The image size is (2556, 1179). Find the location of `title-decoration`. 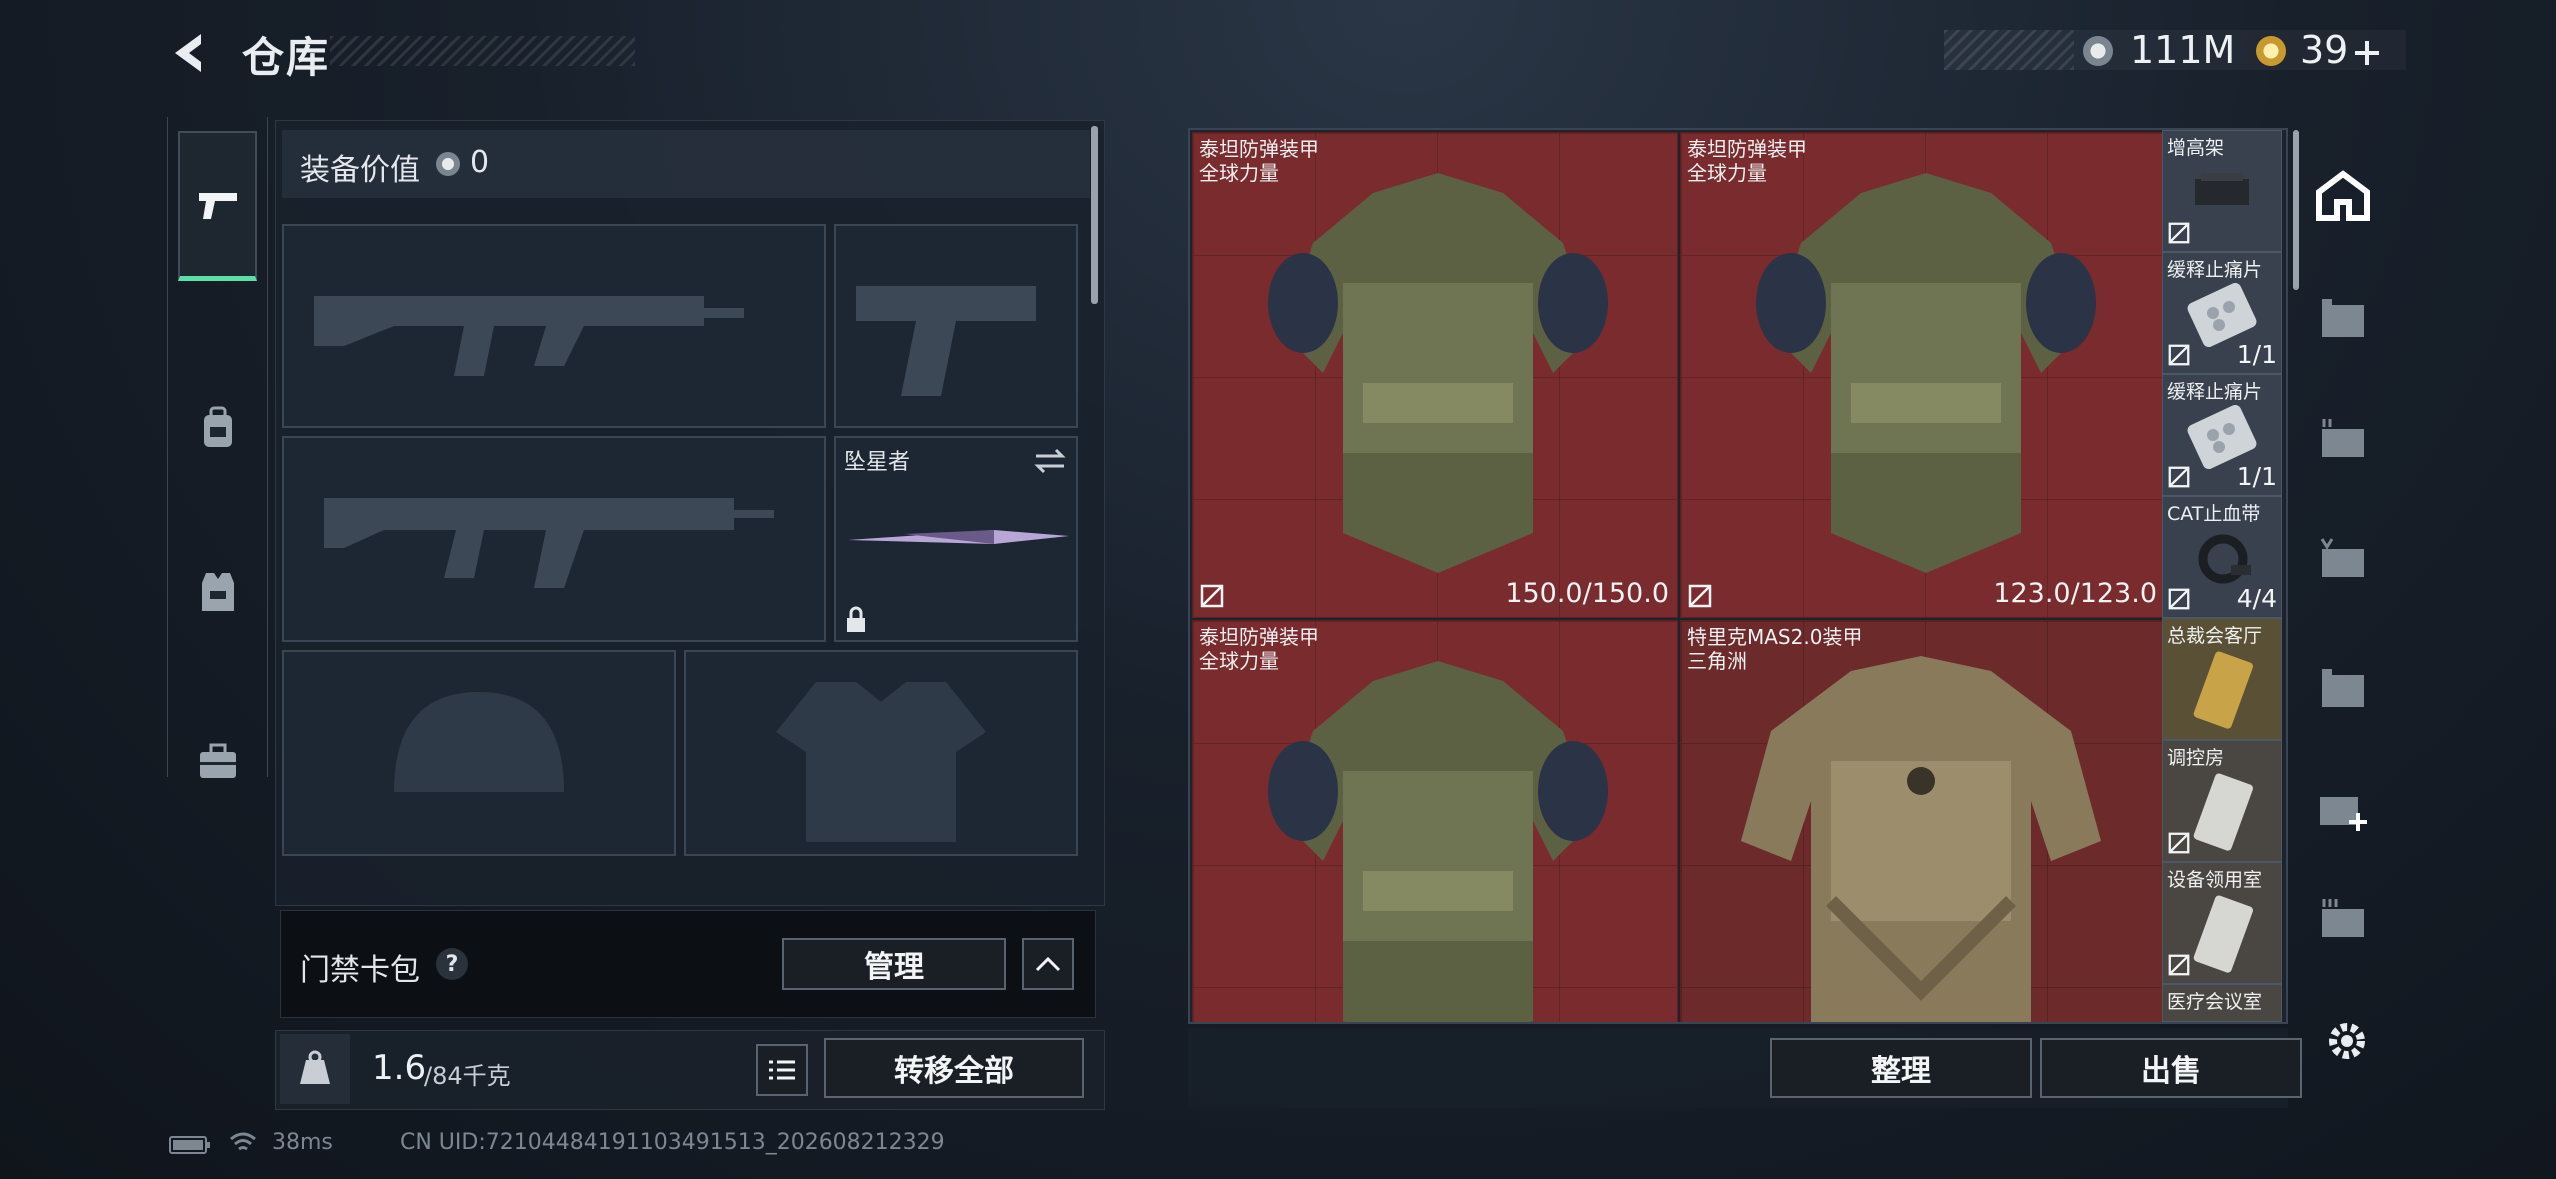

title-decoration is located at coordinates (482, 51).